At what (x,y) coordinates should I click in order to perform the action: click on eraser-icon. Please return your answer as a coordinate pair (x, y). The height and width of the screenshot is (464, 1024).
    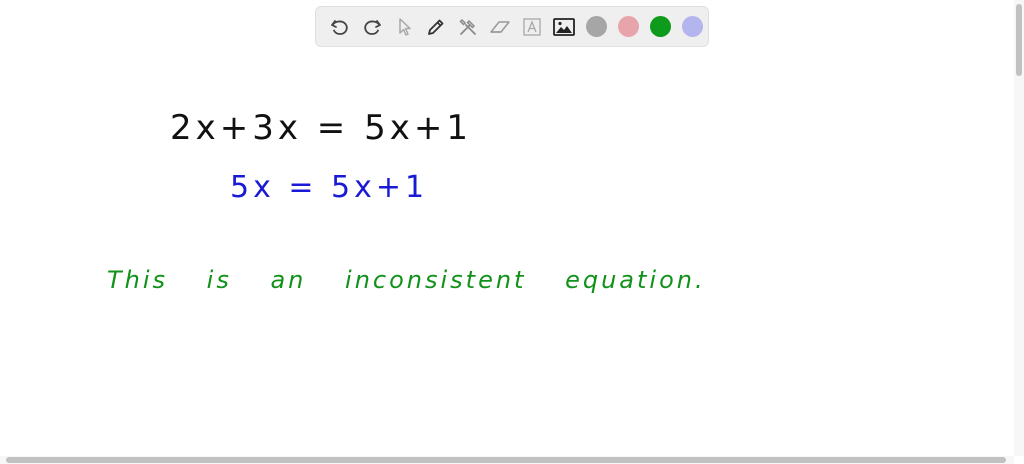
    Looking at the image, I should click on (500, 27).